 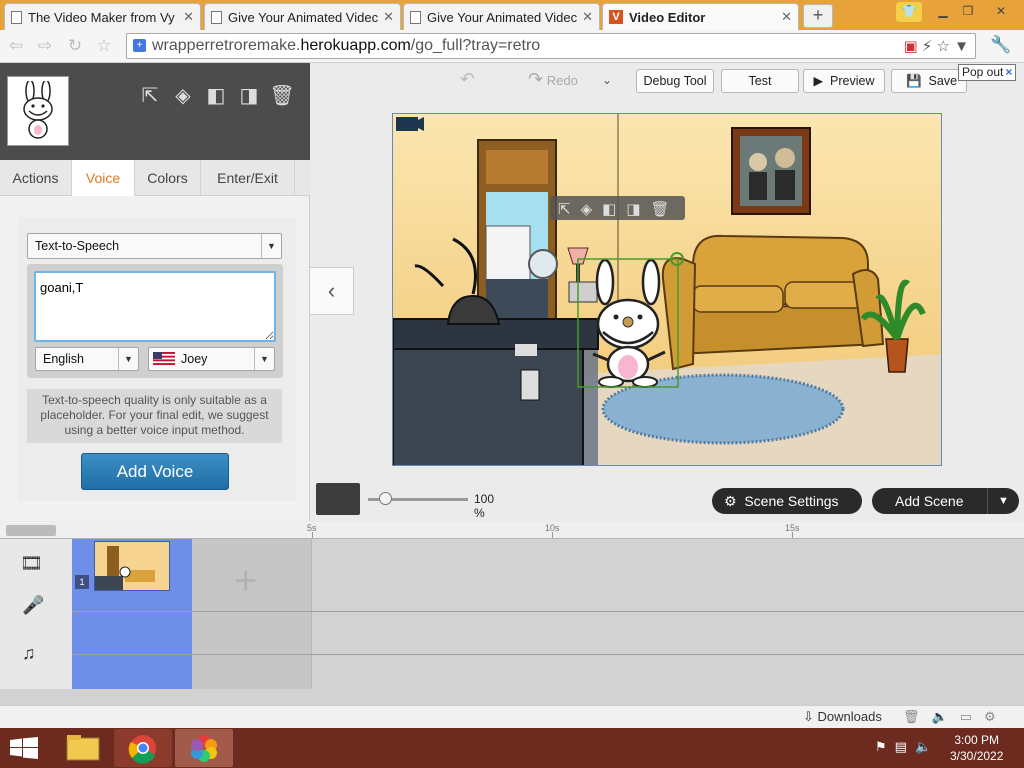 I want to click on ruler-label: 5s, so click(x=312, y=528).